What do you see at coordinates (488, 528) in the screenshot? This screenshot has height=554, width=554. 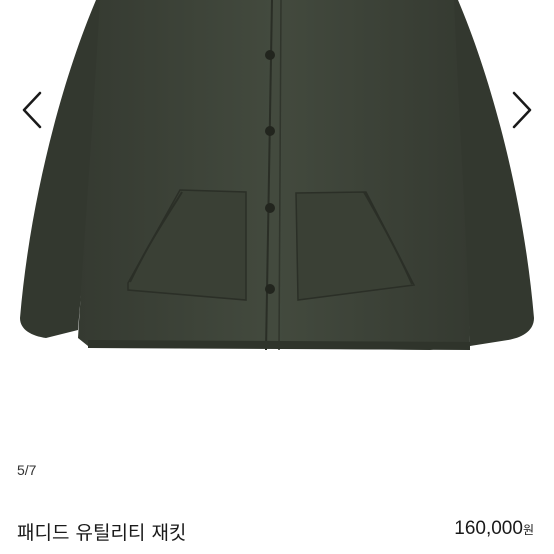 I see `price-value: 160,000` at bounding box center [488, 528].